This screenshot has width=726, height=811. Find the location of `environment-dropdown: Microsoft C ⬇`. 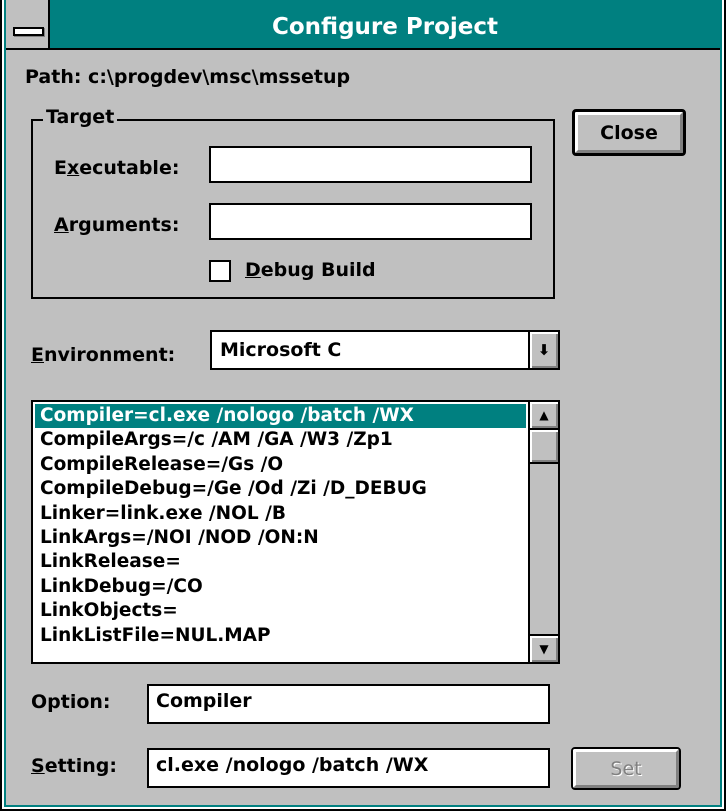

environment-dropdown: Microsoft C ⬇ is located at coordinates (385, 350).